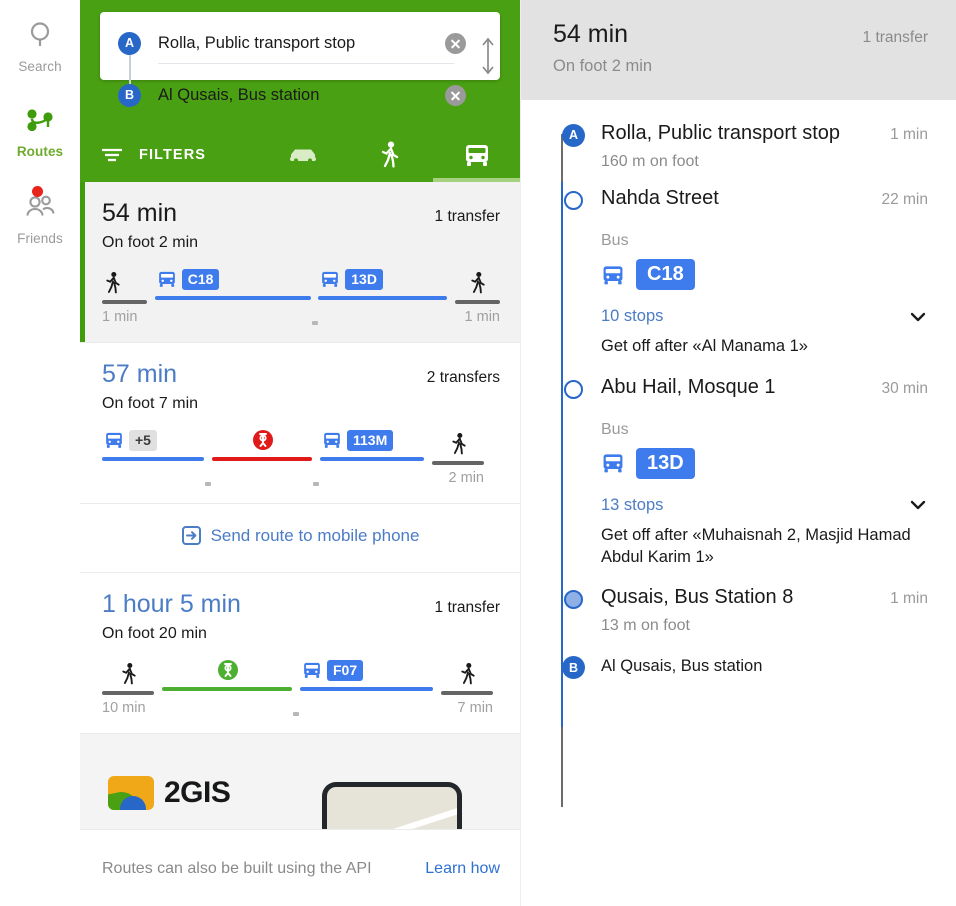 Image resolution: width=956 pixels, height=906 pixels. I want to click on swap-vertical-icon, so click(488, 56).